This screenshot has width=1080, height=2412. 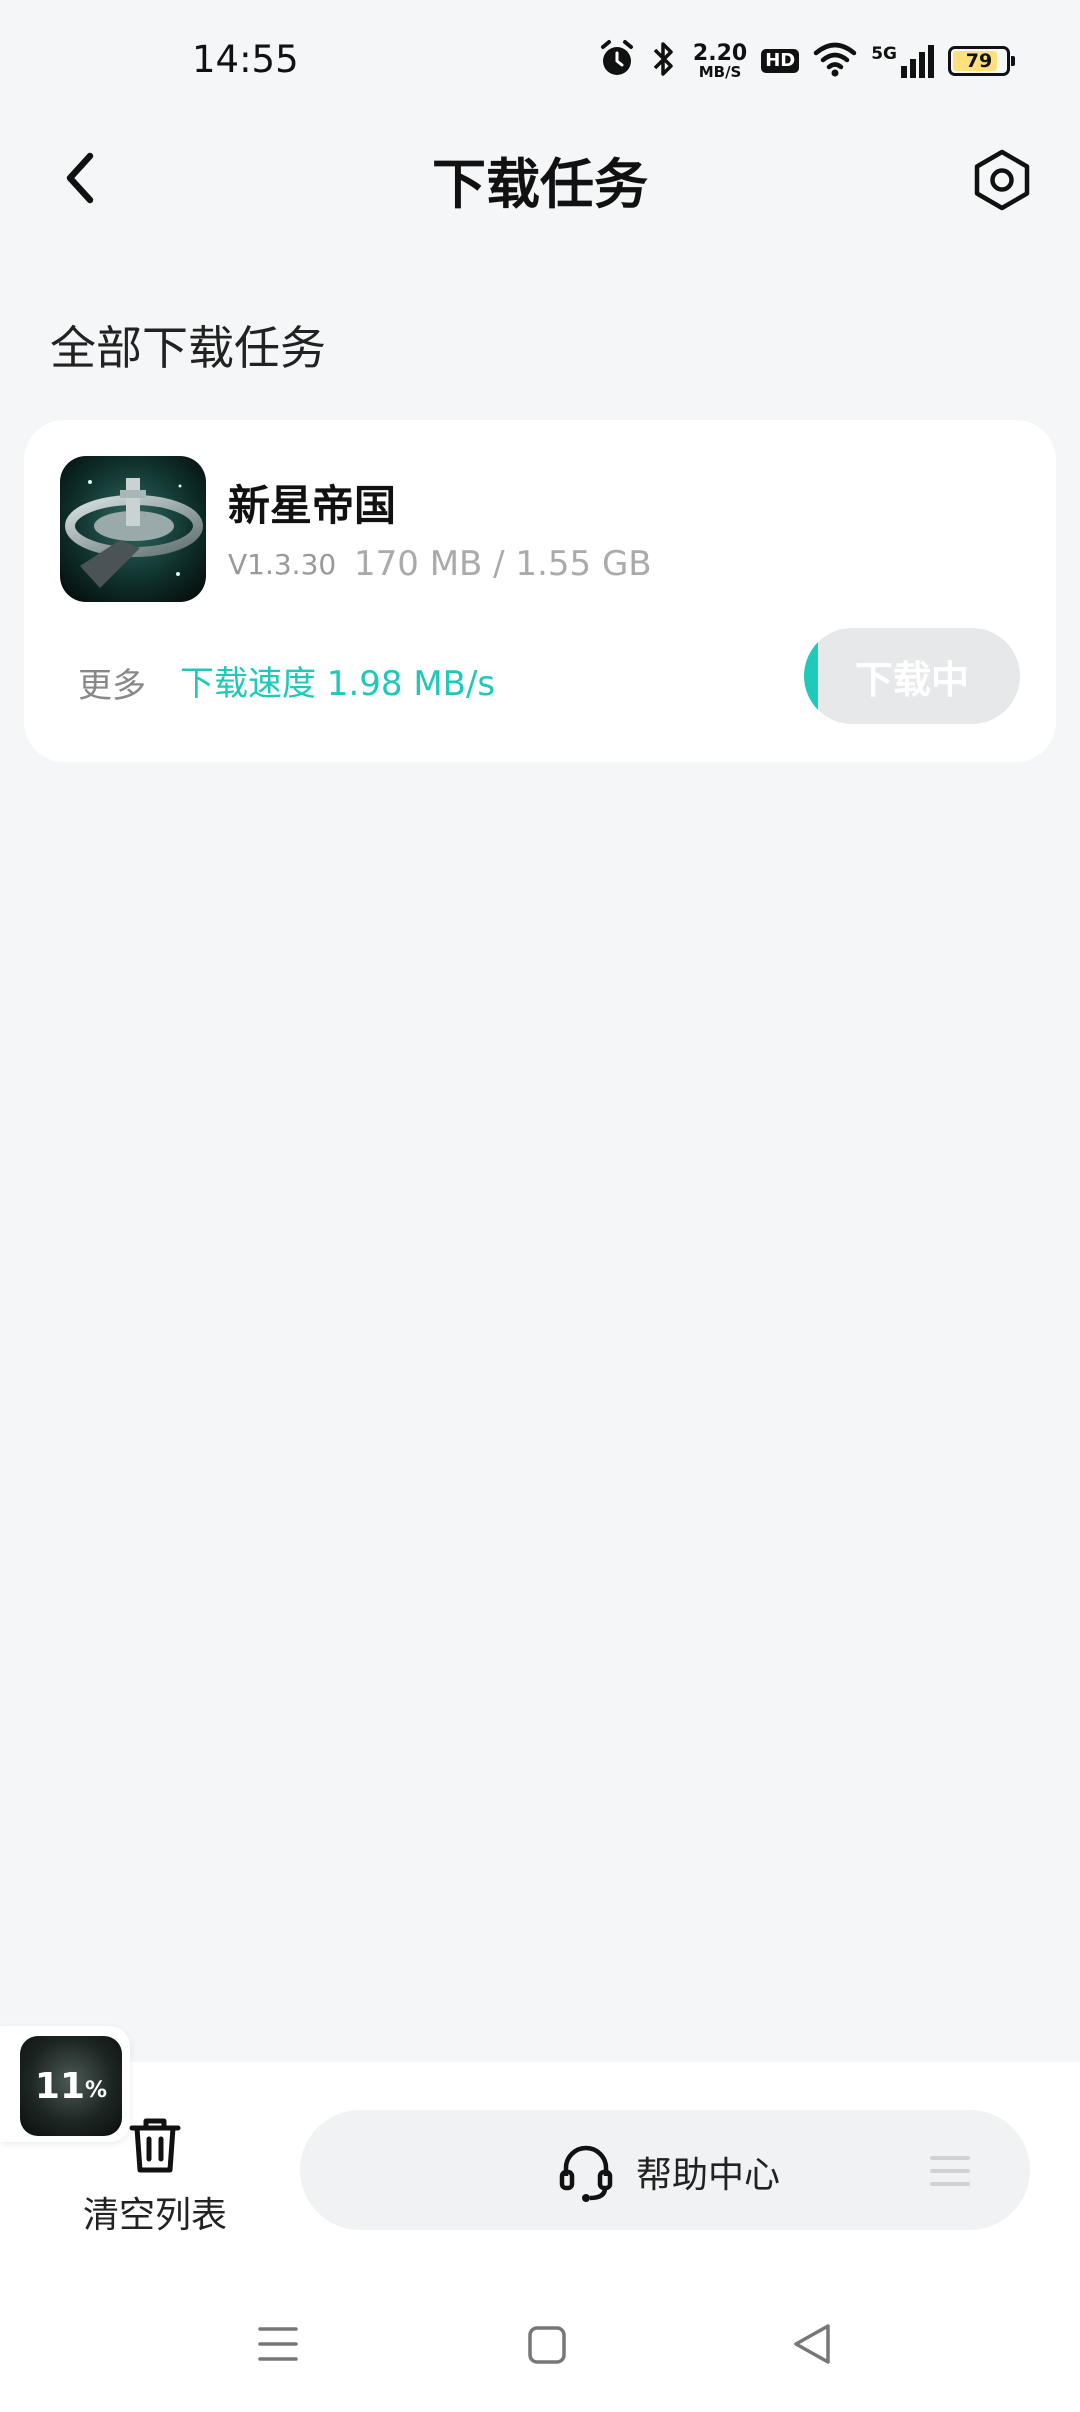 What do you see at coordinates (780, 61) in the screenshot?
I see `hd-badge: HD` at bounding box center [780, 61].